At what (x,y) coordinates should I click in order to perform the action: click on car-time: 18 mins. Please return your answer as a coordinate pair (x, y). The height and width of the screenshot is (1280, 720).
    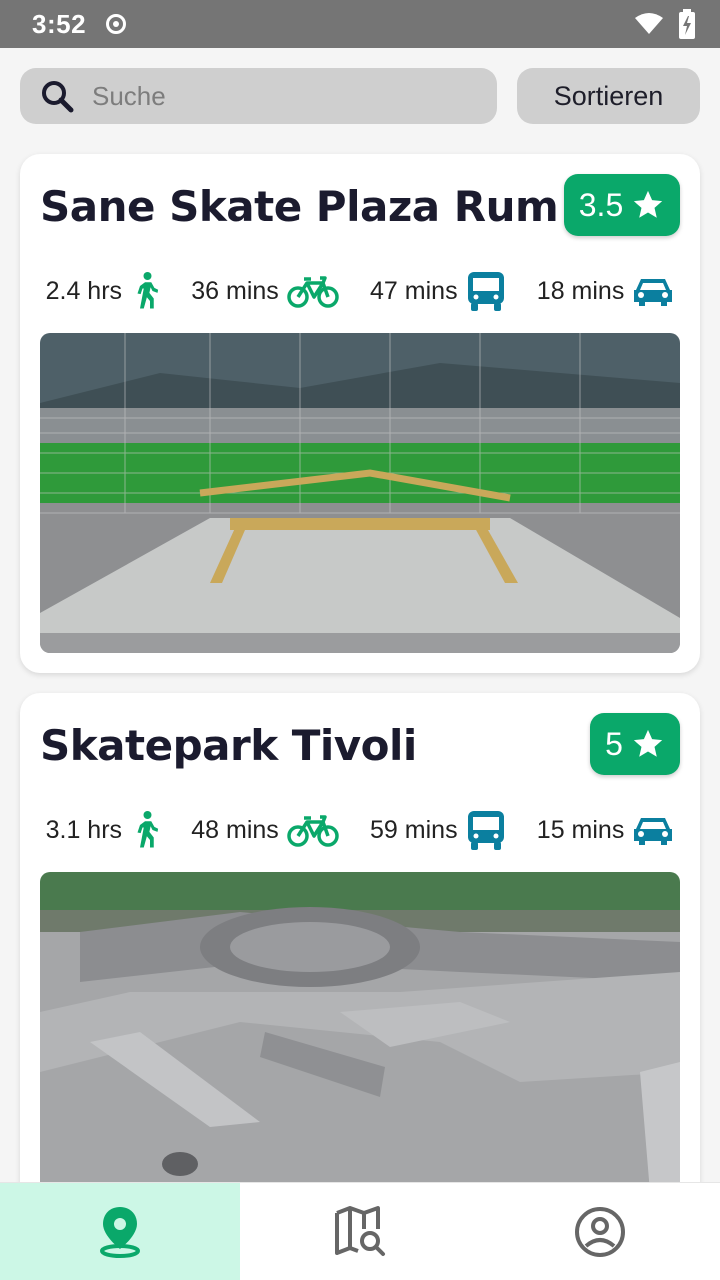
    Looking at the image, I should click on (606, 291).